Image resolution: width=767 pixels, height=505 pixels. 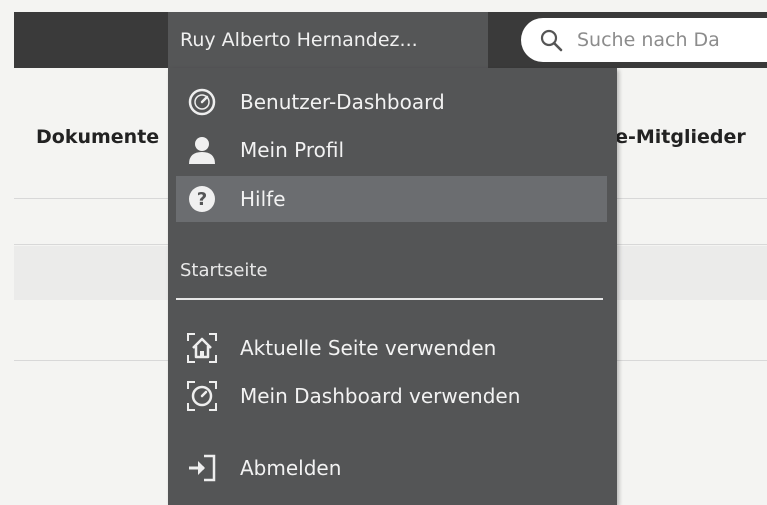 I want to click on menu-item-help: ? Hilfe, so click(x=391, y=199).